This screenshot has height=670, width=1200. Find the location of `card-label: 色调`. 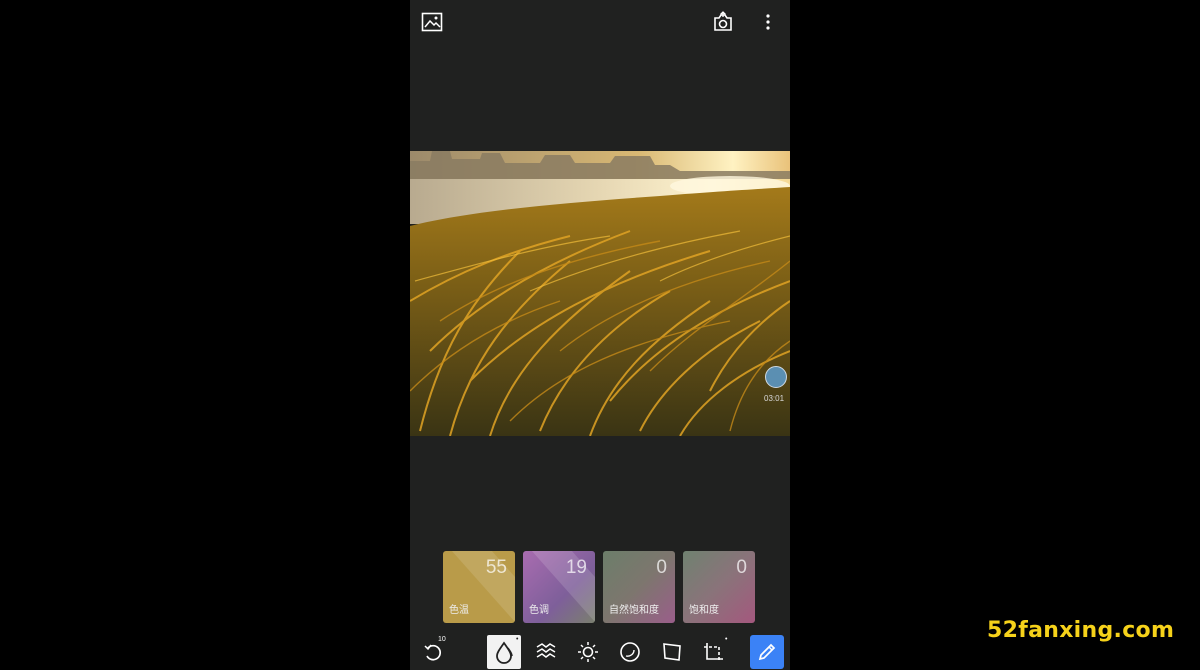

card-label: 色调 is located at coordinates (539, 610).